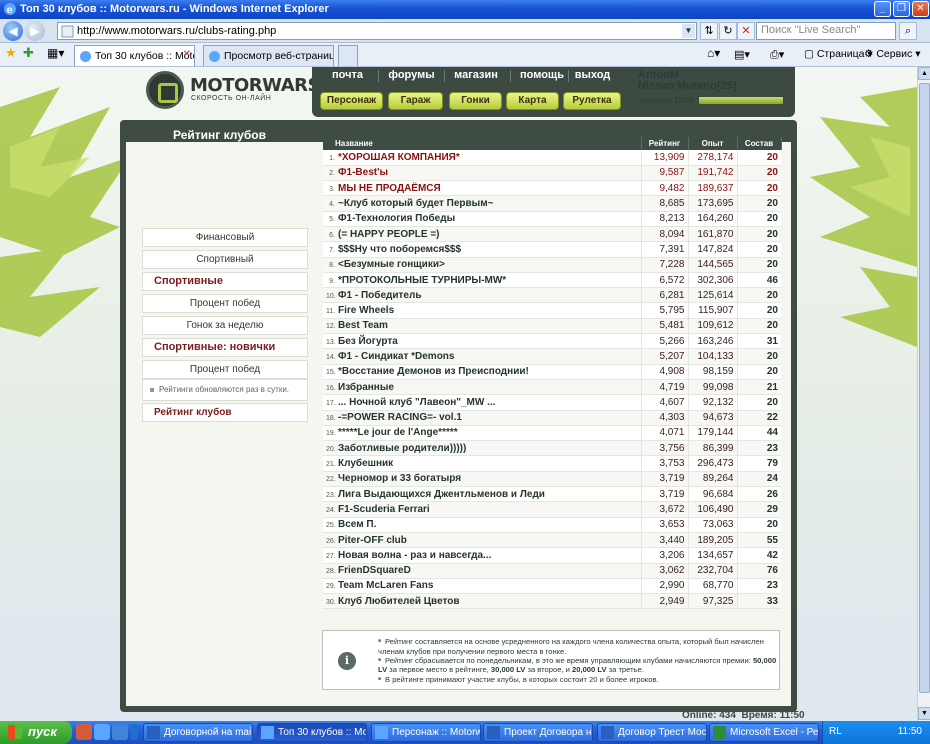 This screenshot has width=930, height=744. What do you see at coordinates (433, 371) in the screenshot?
I see `club-name-link: *Восстание Демонов из Преисподнии!` at bounding box center [433, 371].